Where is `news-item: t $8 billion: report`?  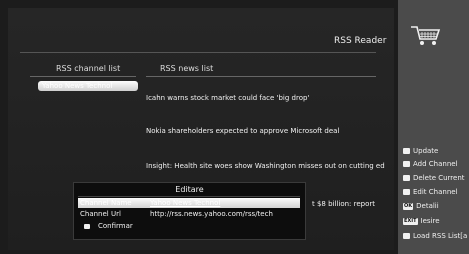
news-item: t $8 billion: report is located at coordinates (343, 204).